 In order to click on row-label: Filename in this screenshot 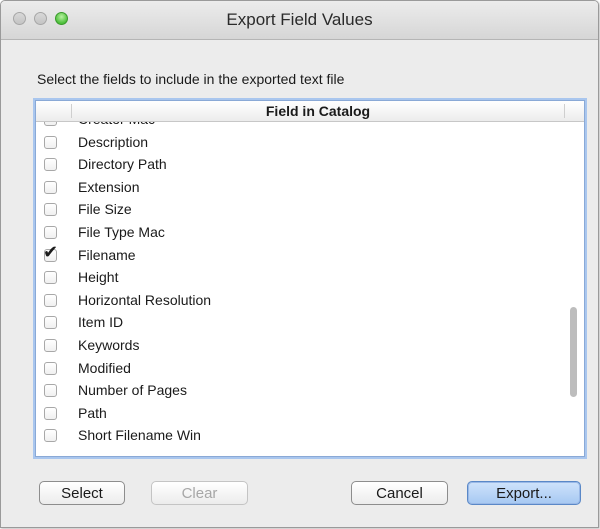, I will do `click(107, 254)`.